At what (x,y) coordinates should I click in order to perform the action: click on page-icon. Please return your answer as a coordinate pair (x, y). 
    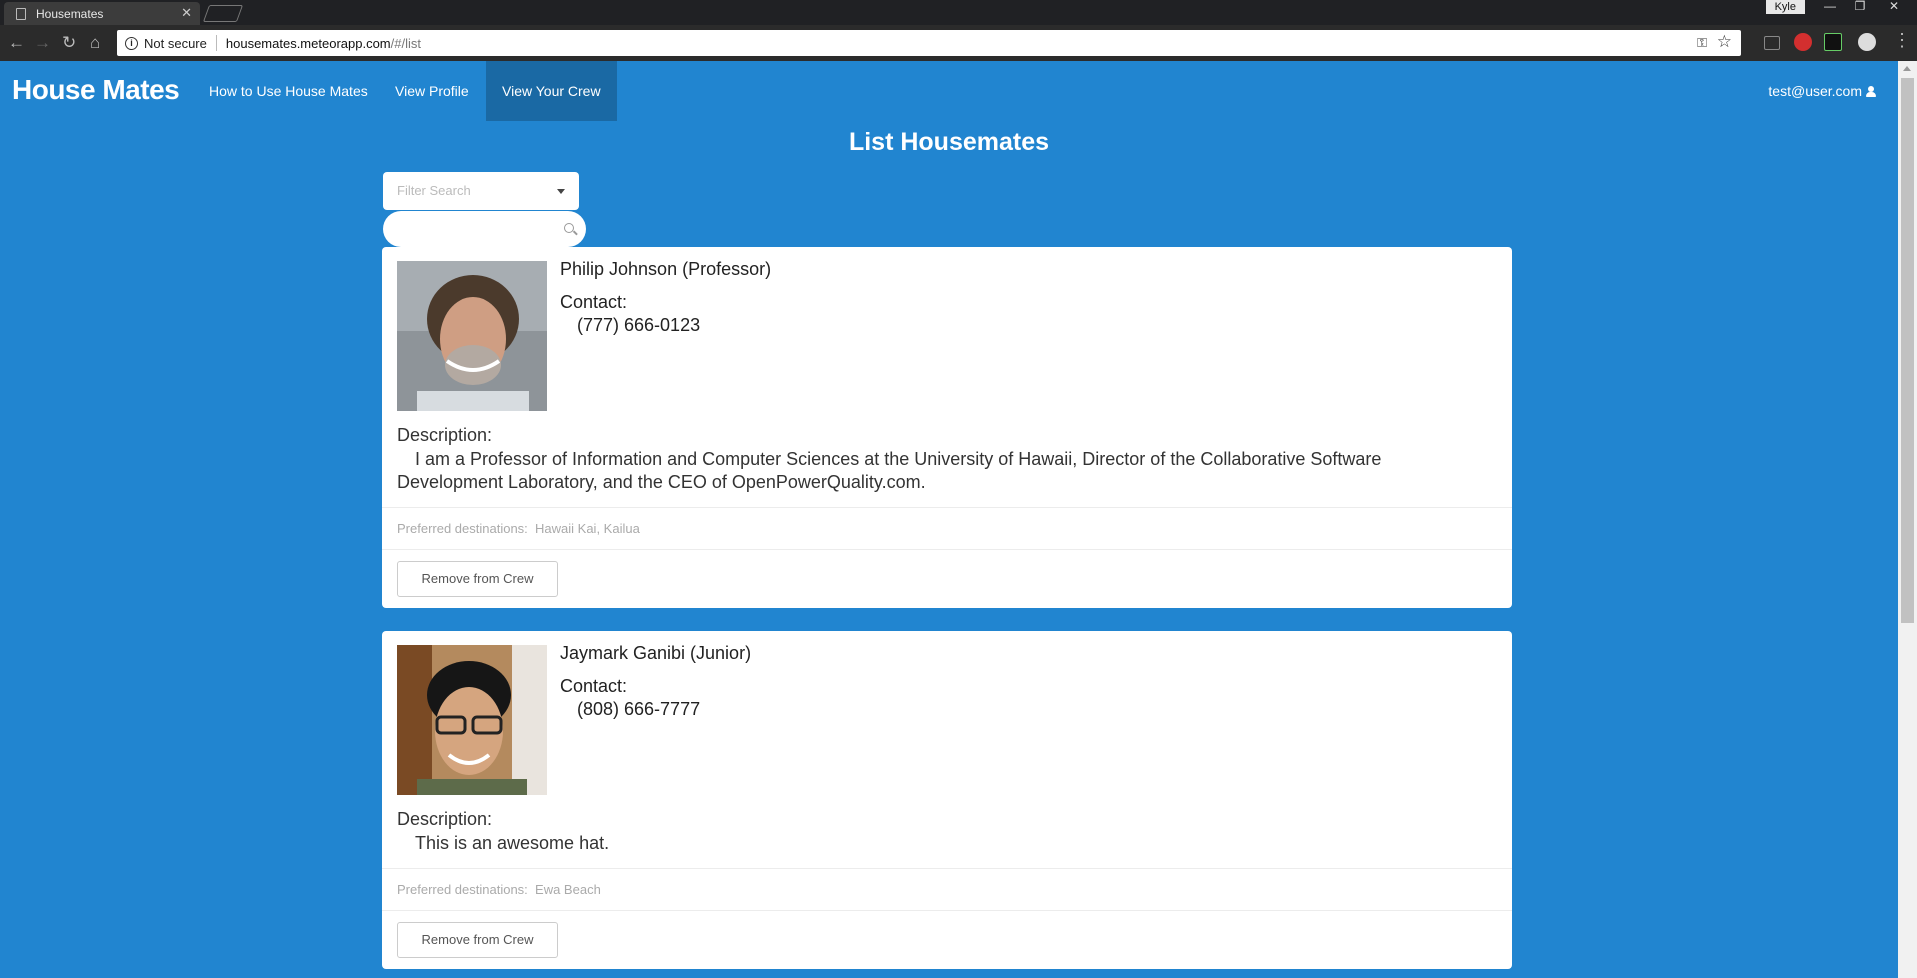
    Looking at the image, I should click on (21, 13).